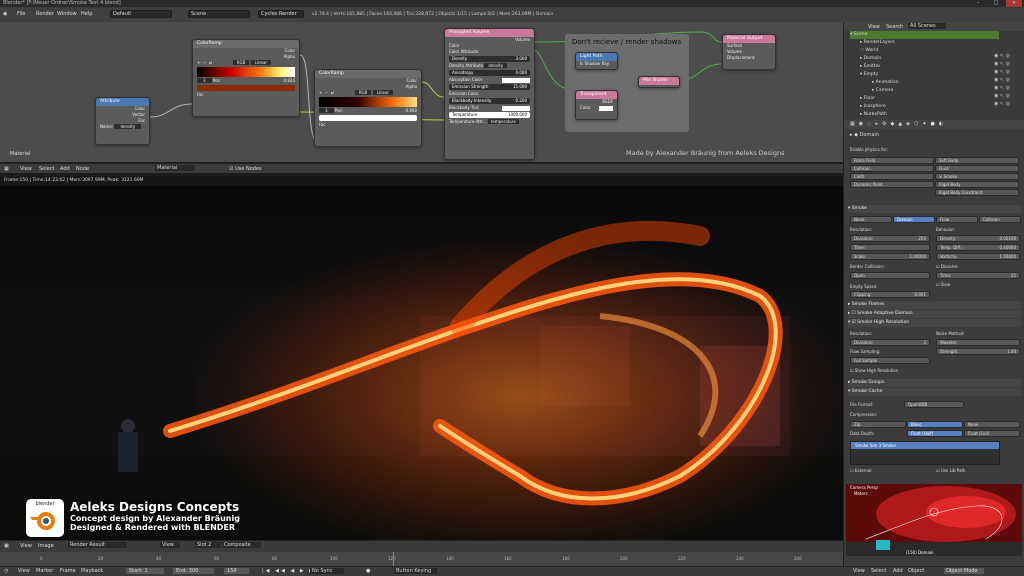  I want to click on menu-frame: Frame, so click(68, 571).